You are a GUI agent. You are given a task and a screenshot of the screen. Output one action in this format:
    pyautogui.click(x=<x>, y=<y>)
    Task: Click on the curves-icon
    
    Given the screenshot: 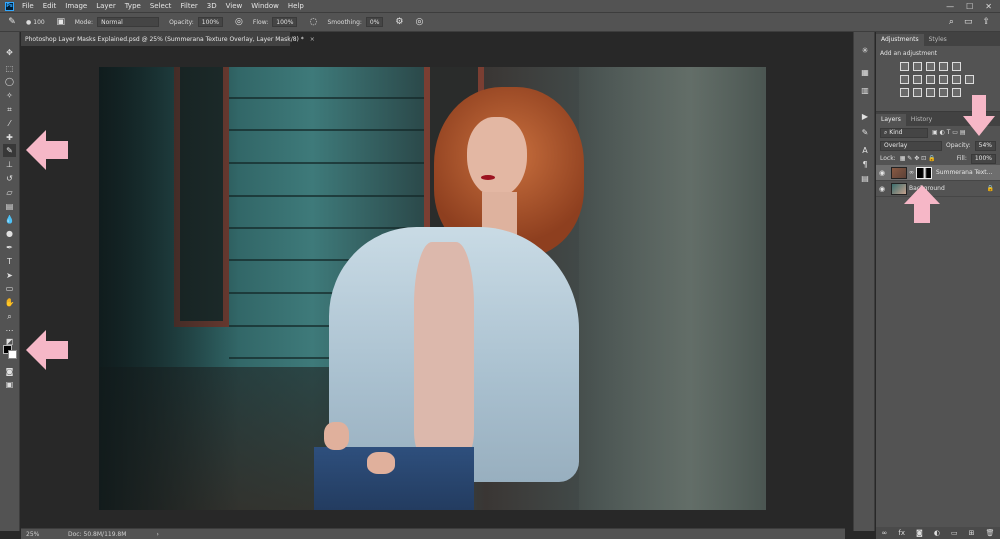 What is the action you would take?
    pyautogui.click(x=930, y=66)
    